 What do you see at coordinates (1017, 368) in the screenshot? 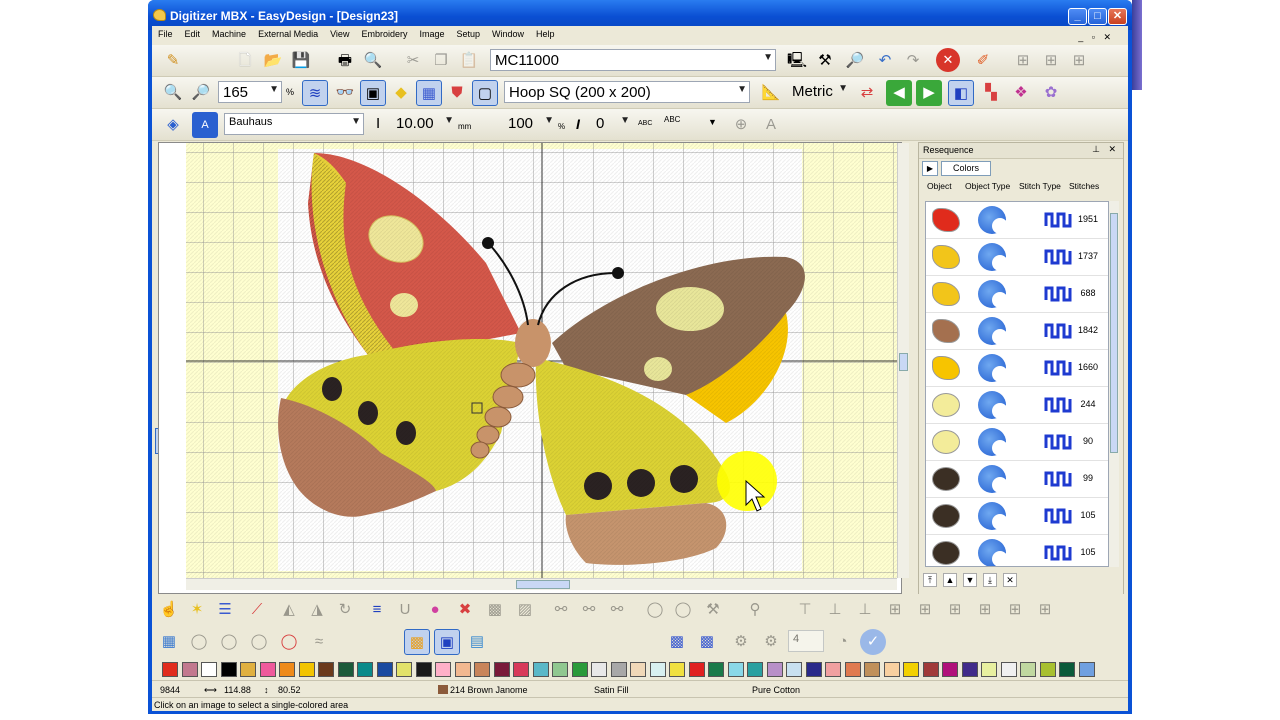
I see `list-item: 1660` at bounding box center [1017, 368].